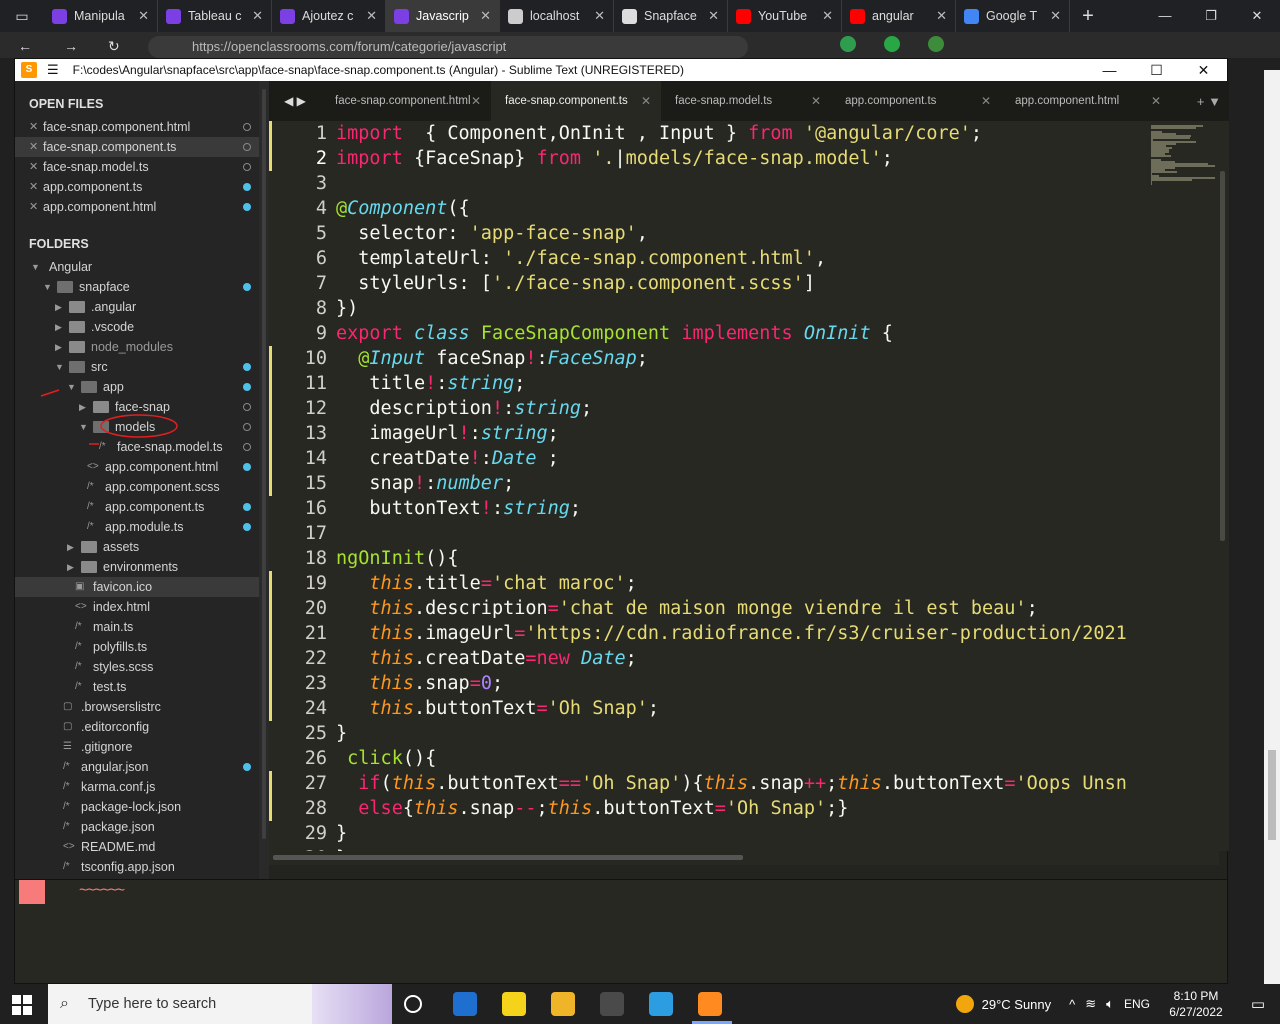  Describe the element at coordinates (295, 101) in the screenshot. I see `tab-nav-arrows-icon: ◀ ▶` at that location.